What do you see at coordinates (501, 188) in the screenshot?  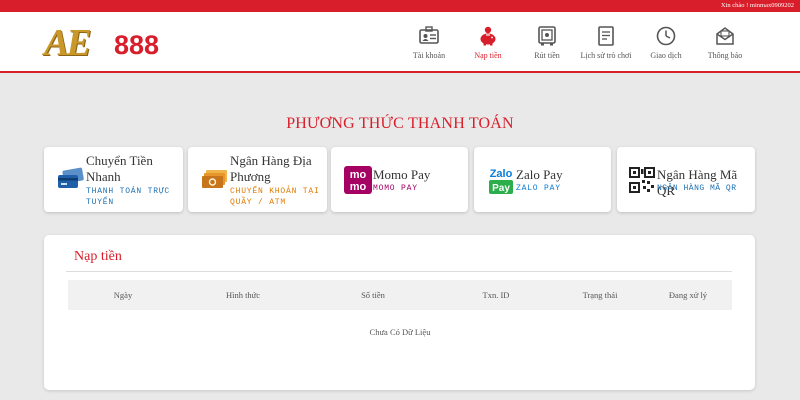 I see `zalopay-logo-line2: Pay` at bounding box center [501, 188].